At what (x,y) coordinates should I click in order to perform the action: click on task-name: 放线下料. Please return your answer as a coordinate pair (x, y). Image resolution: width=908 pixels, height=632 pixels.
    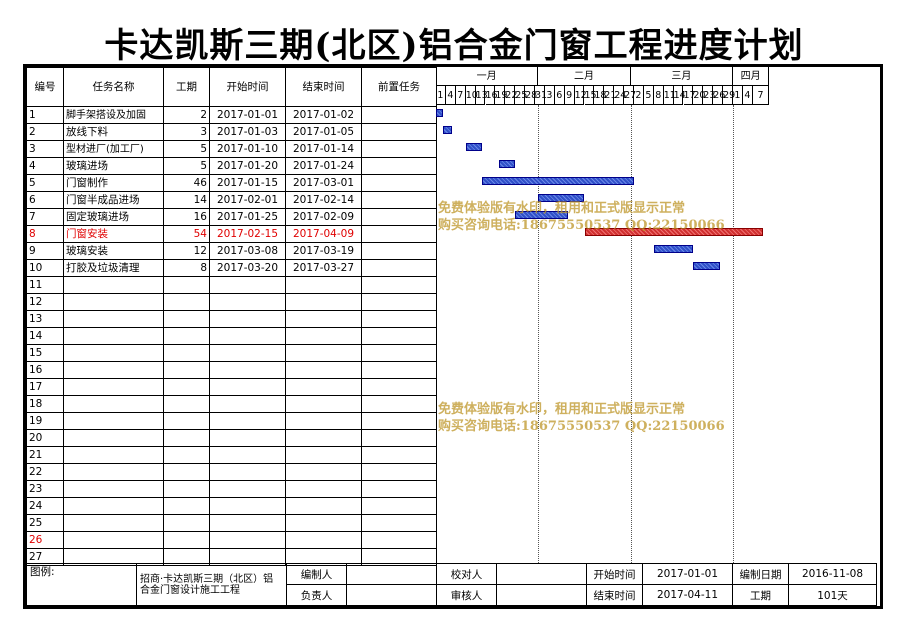
    Looking at the image, I should click on (113, 132).